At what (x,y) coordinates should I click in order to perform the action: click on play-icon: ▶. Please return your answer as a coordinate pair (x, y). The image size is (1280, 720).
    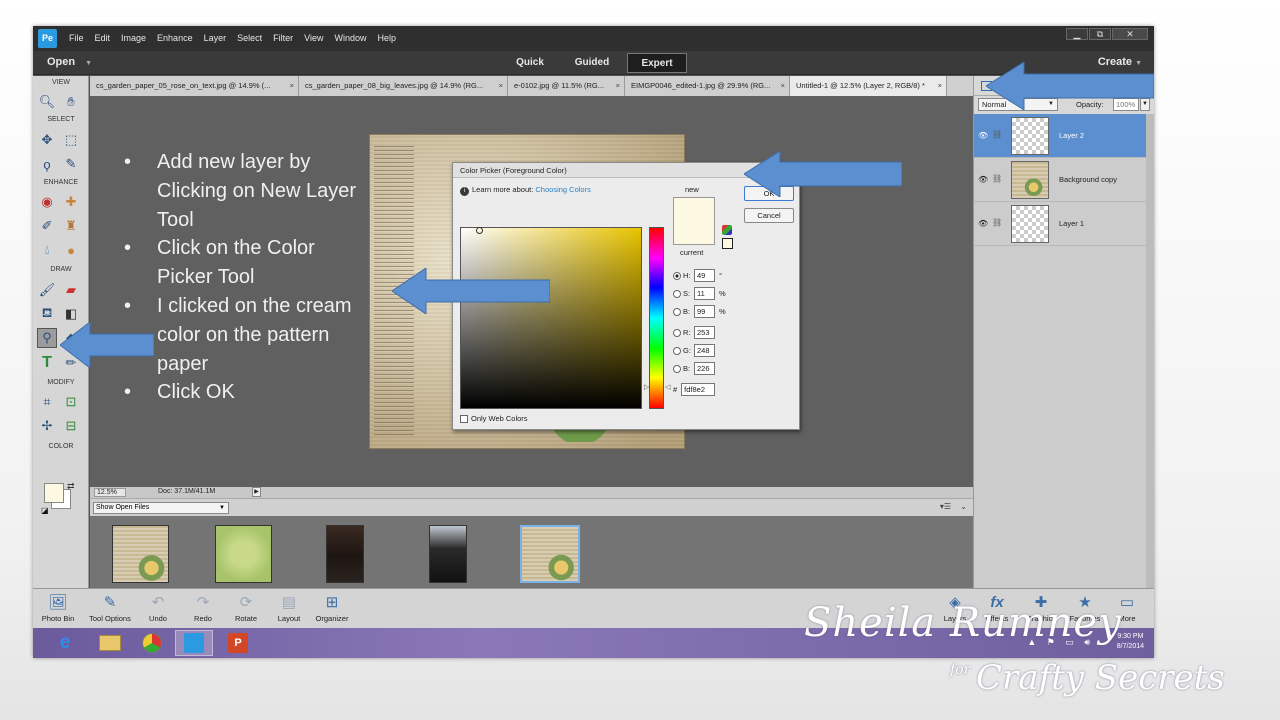
    Looking at the image, I should click on (256, 492).